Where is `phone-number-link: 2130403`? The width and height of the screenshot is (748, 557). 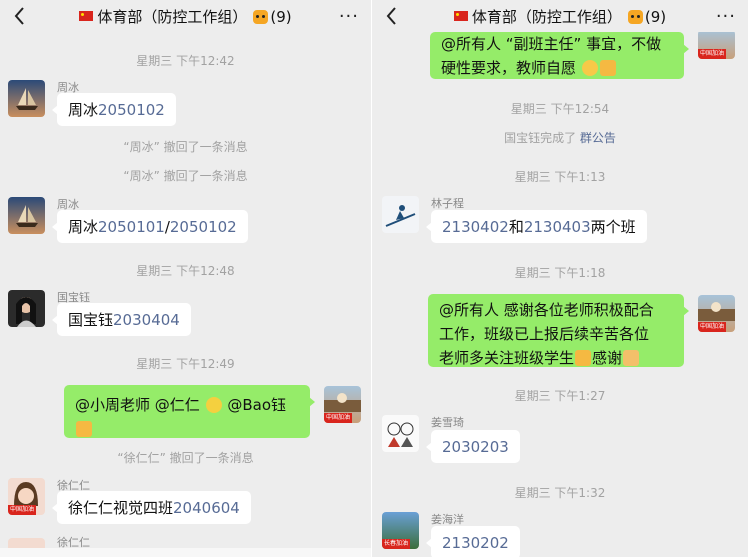
phone-number-link: 2130403 is located at coordinates (557, 227).